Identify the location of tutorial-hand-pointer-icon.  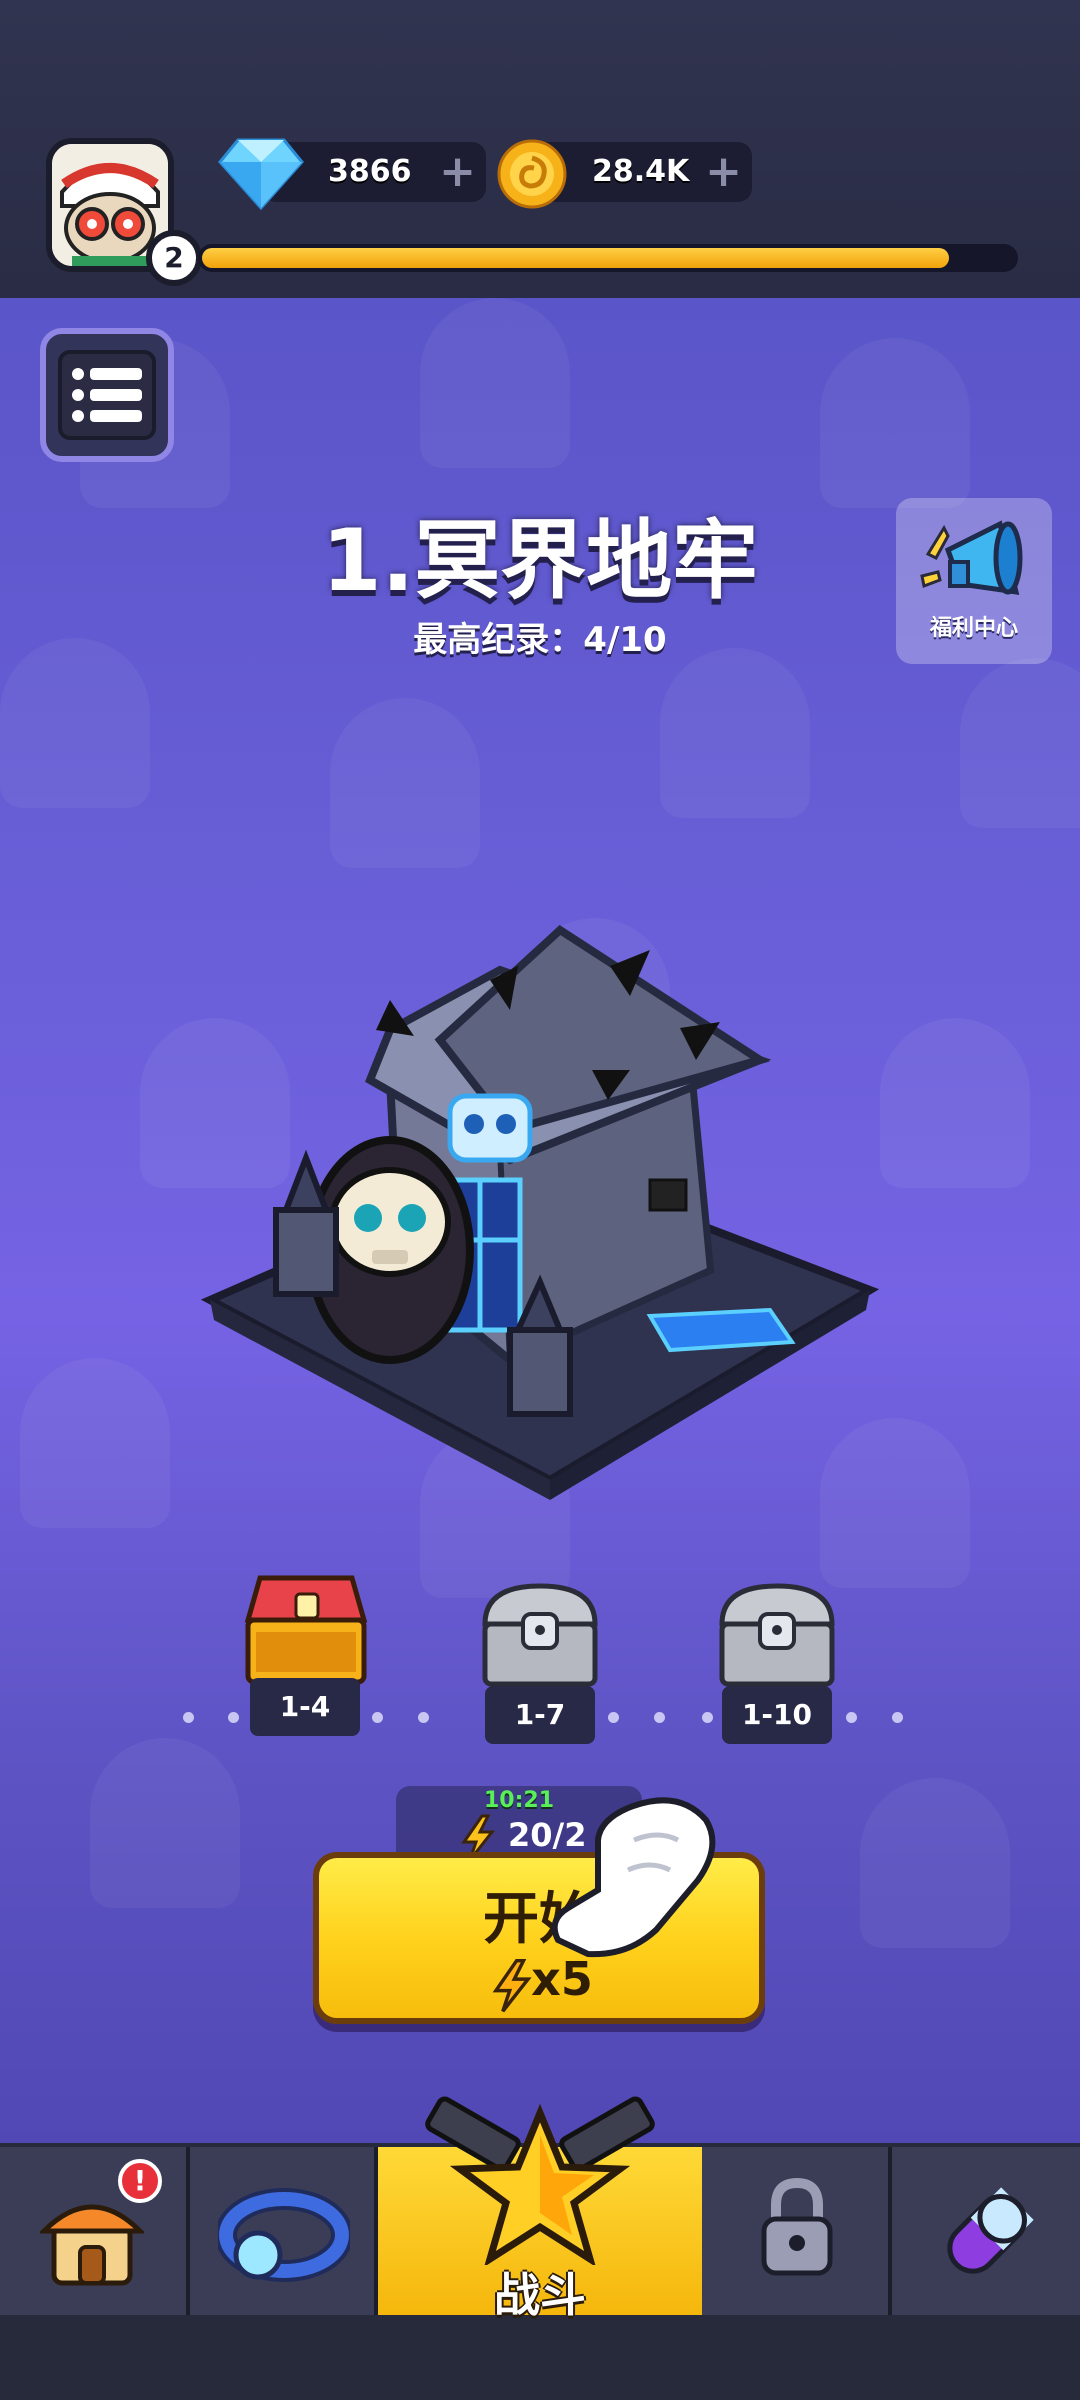
(633, 1877).